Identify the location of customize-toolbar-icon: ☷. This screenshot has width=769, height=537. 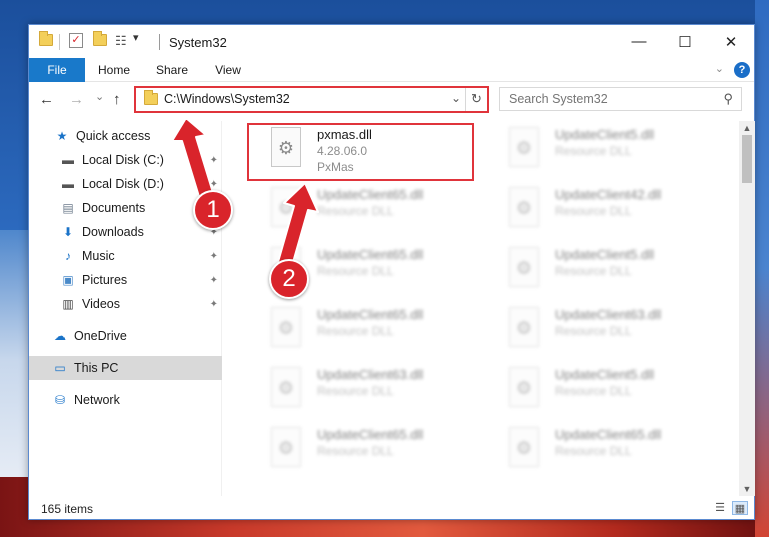
(121, 41).